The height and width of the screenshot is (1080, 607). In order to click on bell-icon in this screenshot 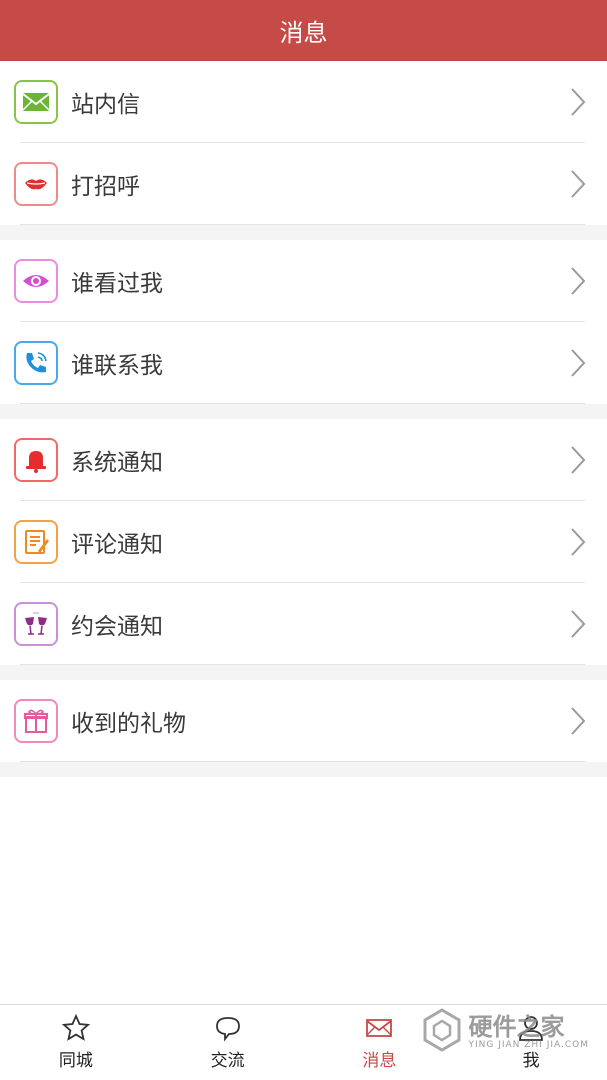, I will do `click(36, 460)`.